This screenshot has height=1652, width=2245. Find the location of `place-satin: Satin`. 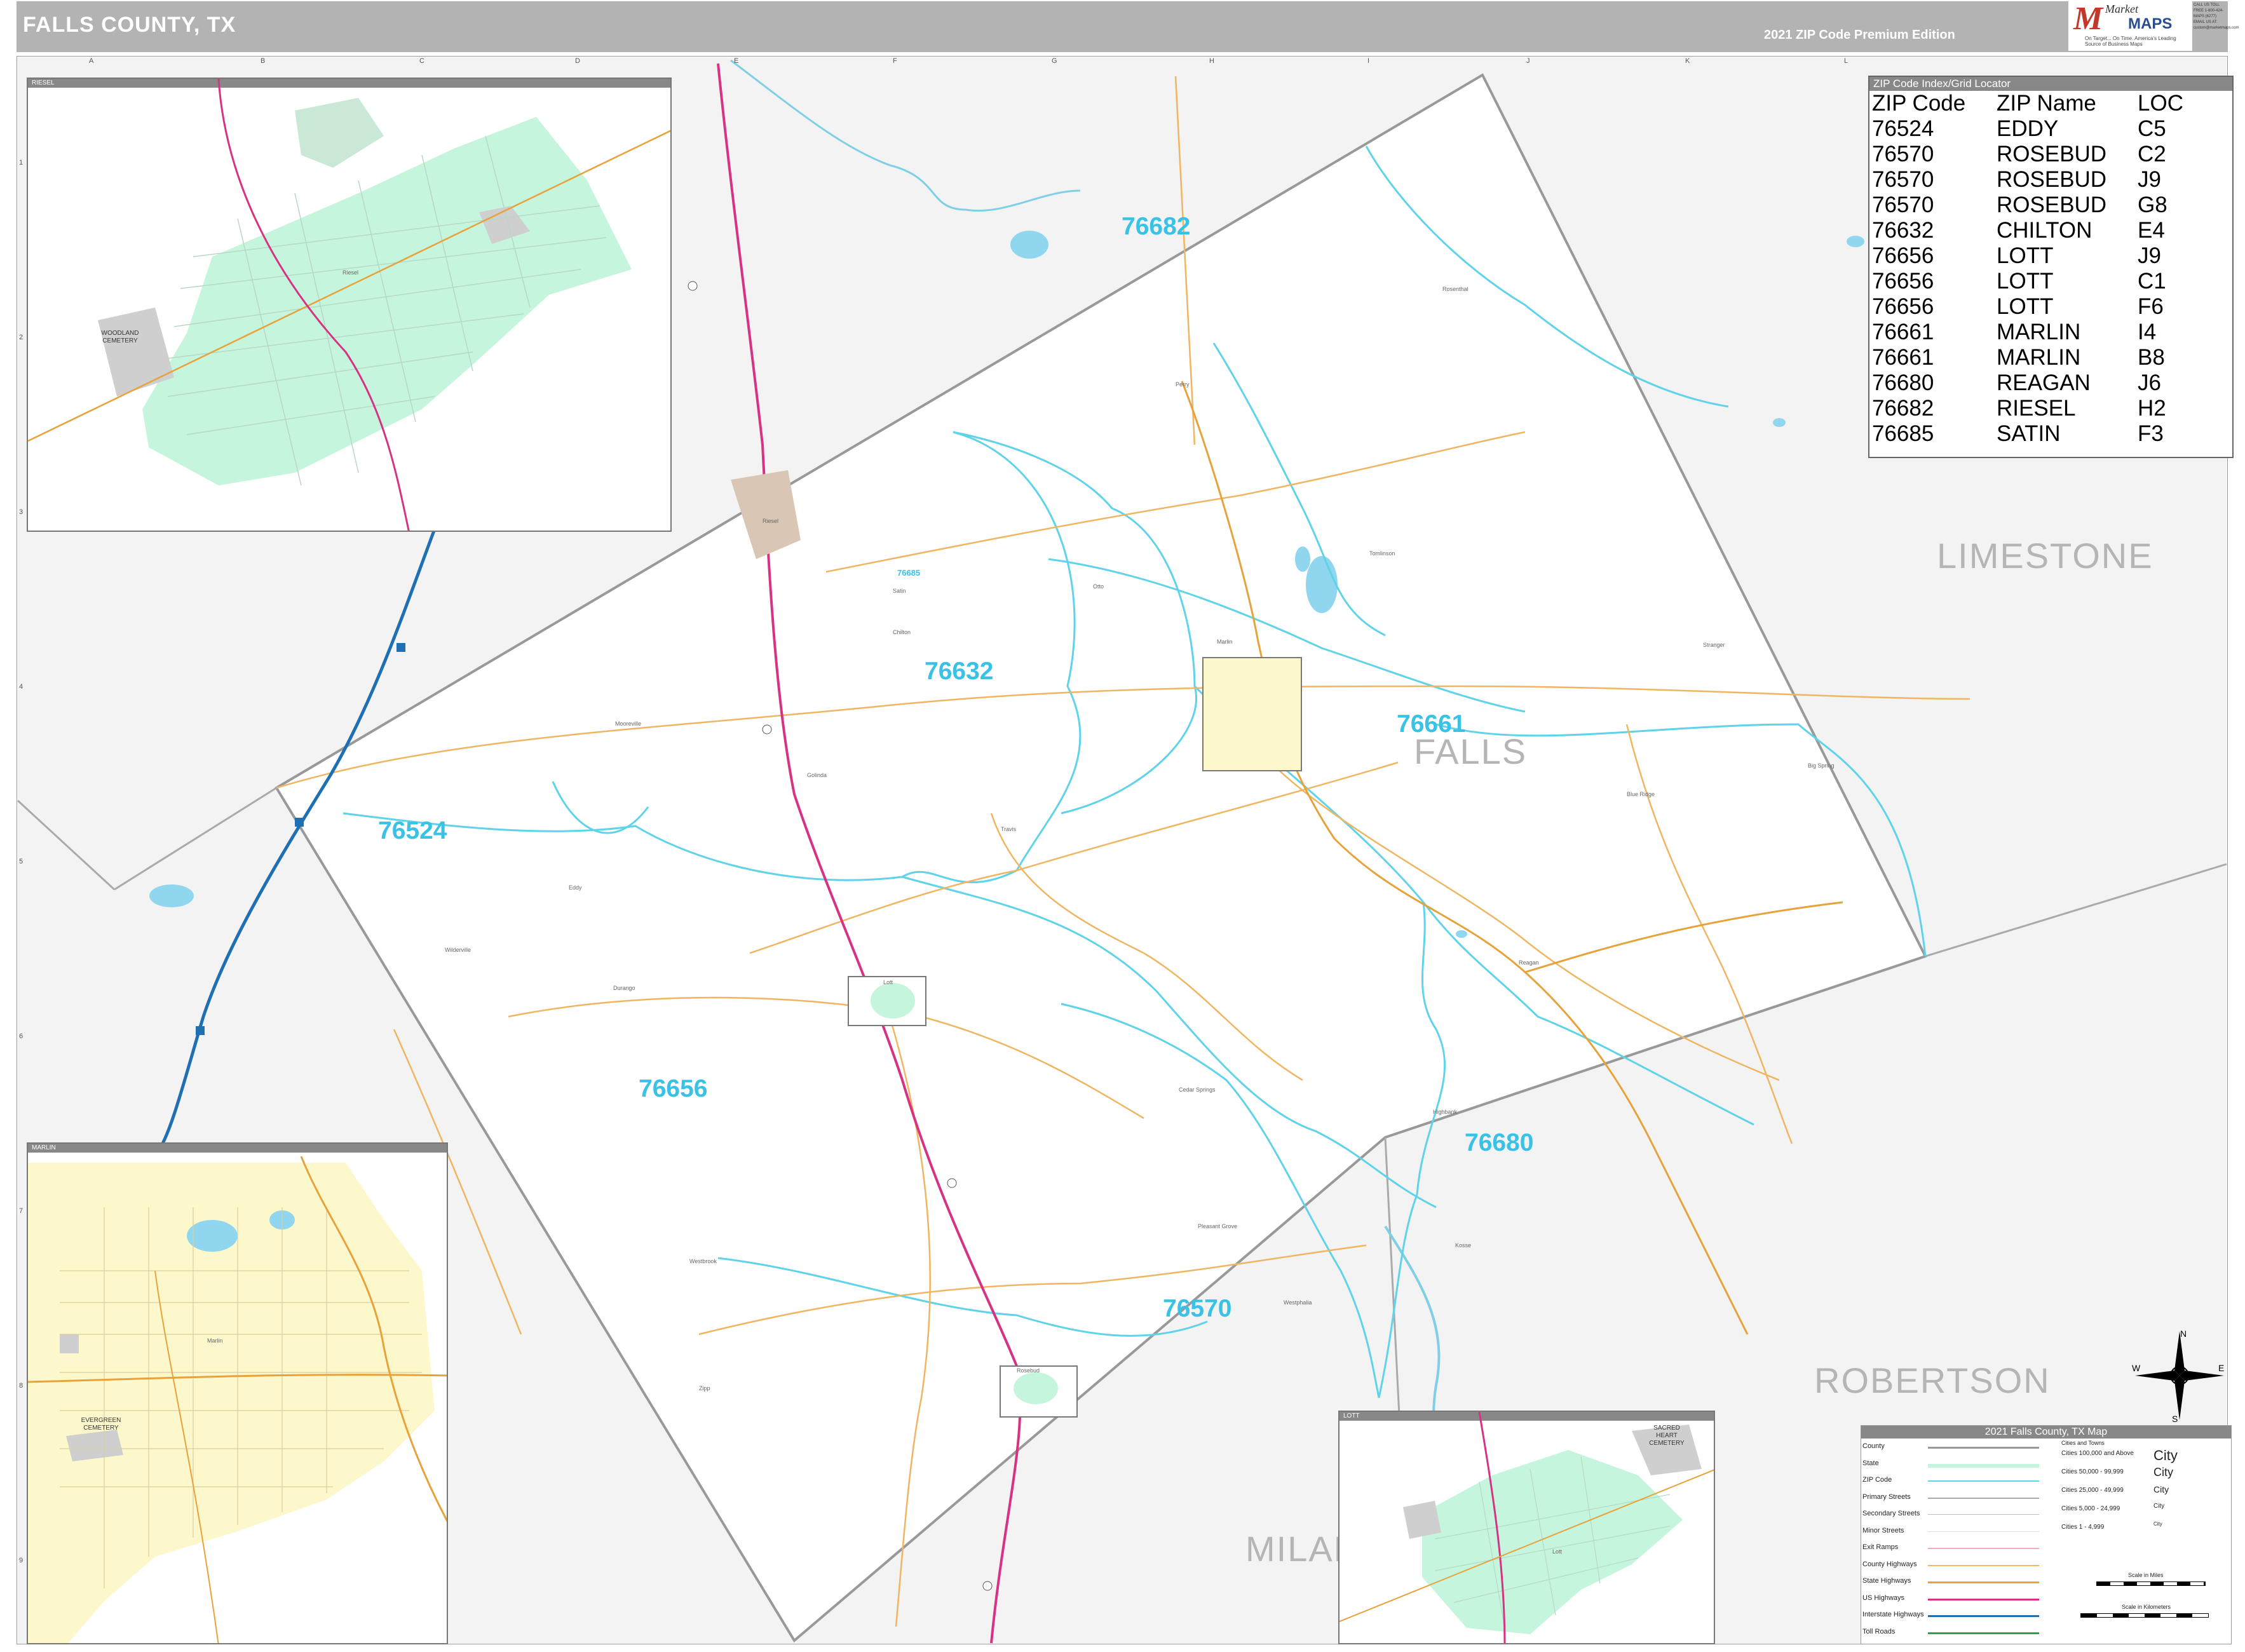

place-satin: Satin is located at coordinates (899, 591).